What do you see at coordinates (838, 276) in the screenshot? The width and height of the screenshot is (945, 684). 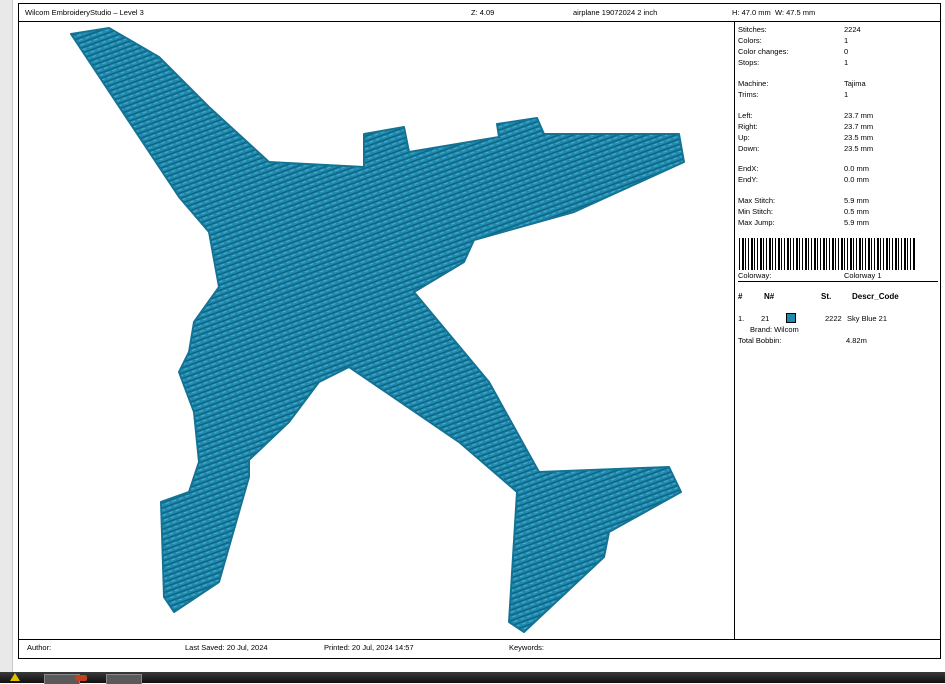 I see `colorway-row: Colorway: Colorway 1` at bounding box center [838, 276].